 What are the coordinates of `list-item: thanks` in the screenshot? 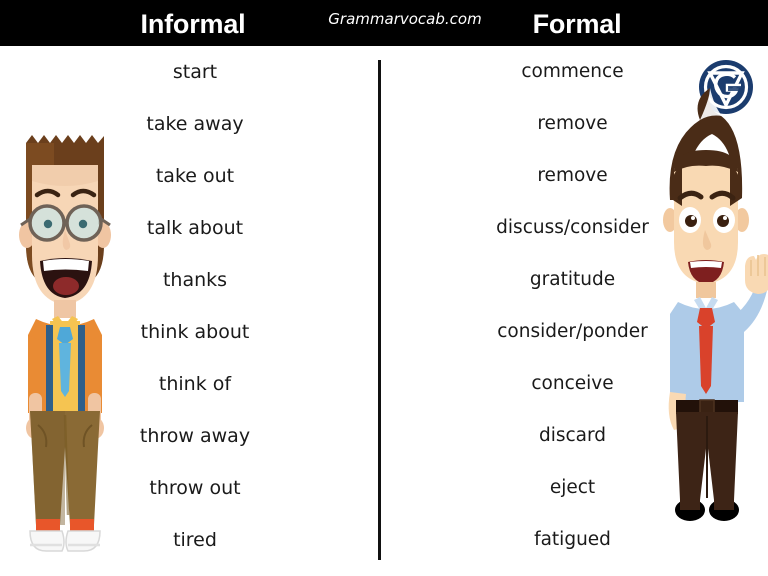 It's located at (195, 280).